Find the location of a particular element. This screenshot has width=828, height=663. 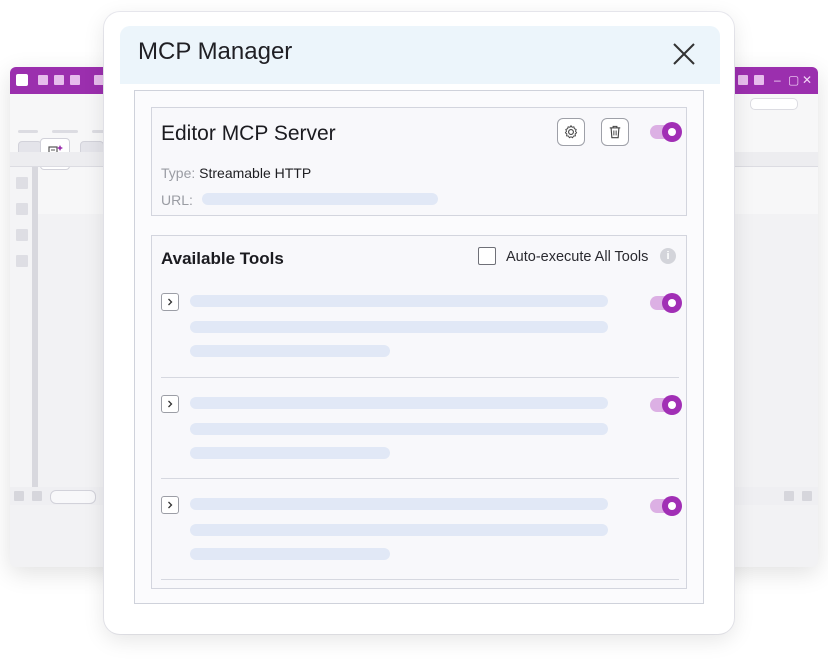

server-type-label: Type: is located at coordinates (178, 173).